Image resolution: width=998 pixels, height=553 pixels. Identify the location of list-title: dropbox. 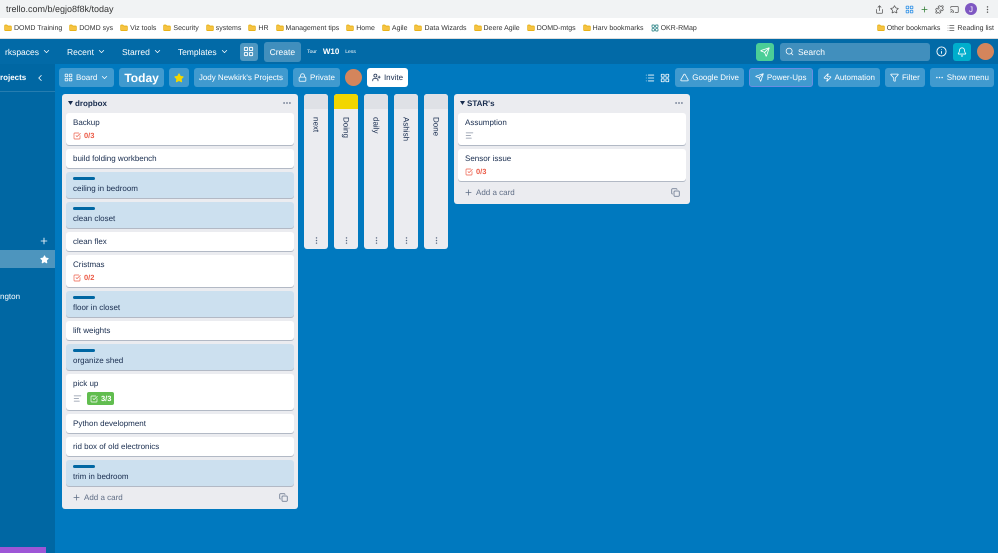
(91, 103).